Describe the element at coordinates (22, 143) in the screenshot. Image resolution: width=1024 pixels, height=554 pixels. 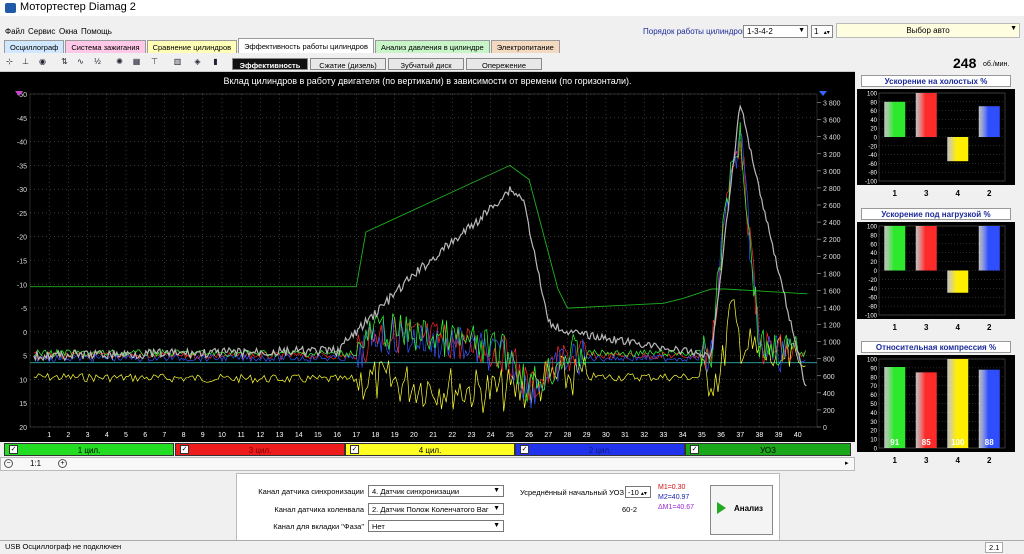
I see `y-left-tick-label: -40` at that location.